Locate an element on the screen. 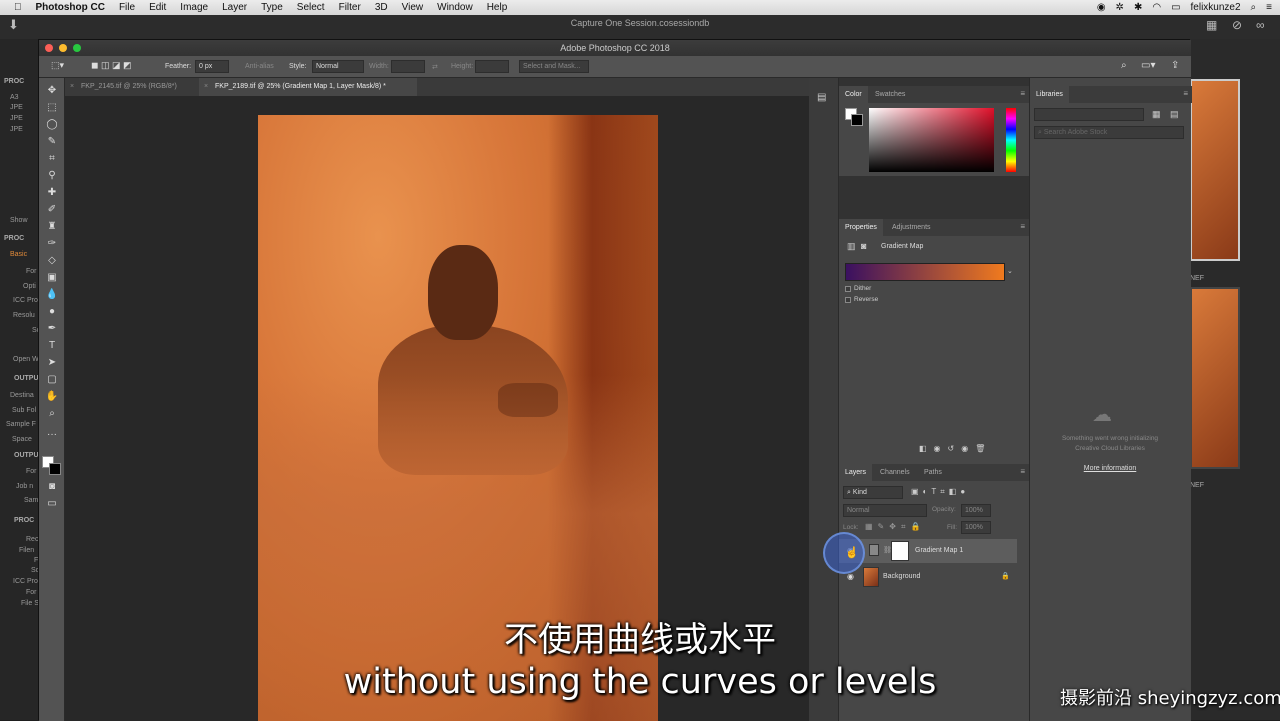 Image resolution: width=1280 pixels, height=721 pixels. healing-brush-icon: ✚ is located at coordinates (52, 193).